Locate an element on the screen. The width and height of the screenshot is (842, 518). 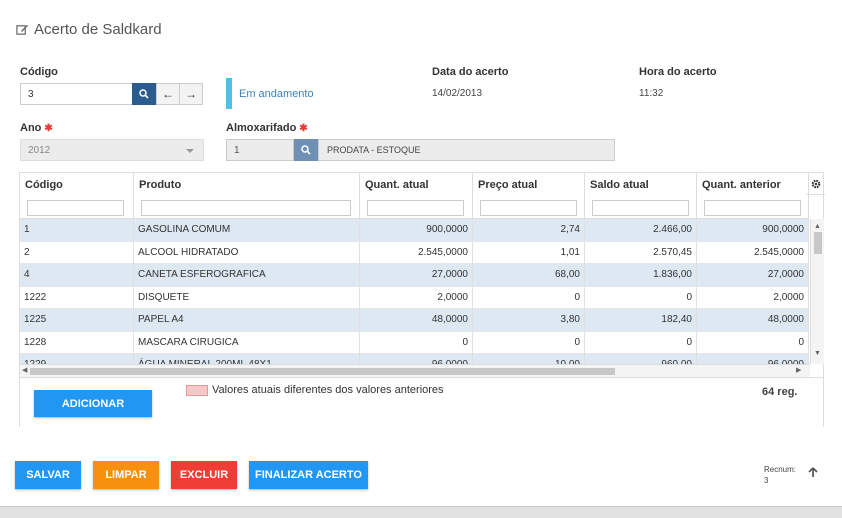
scroll-up-icon: ▲ is located at coordinates (817, 226).